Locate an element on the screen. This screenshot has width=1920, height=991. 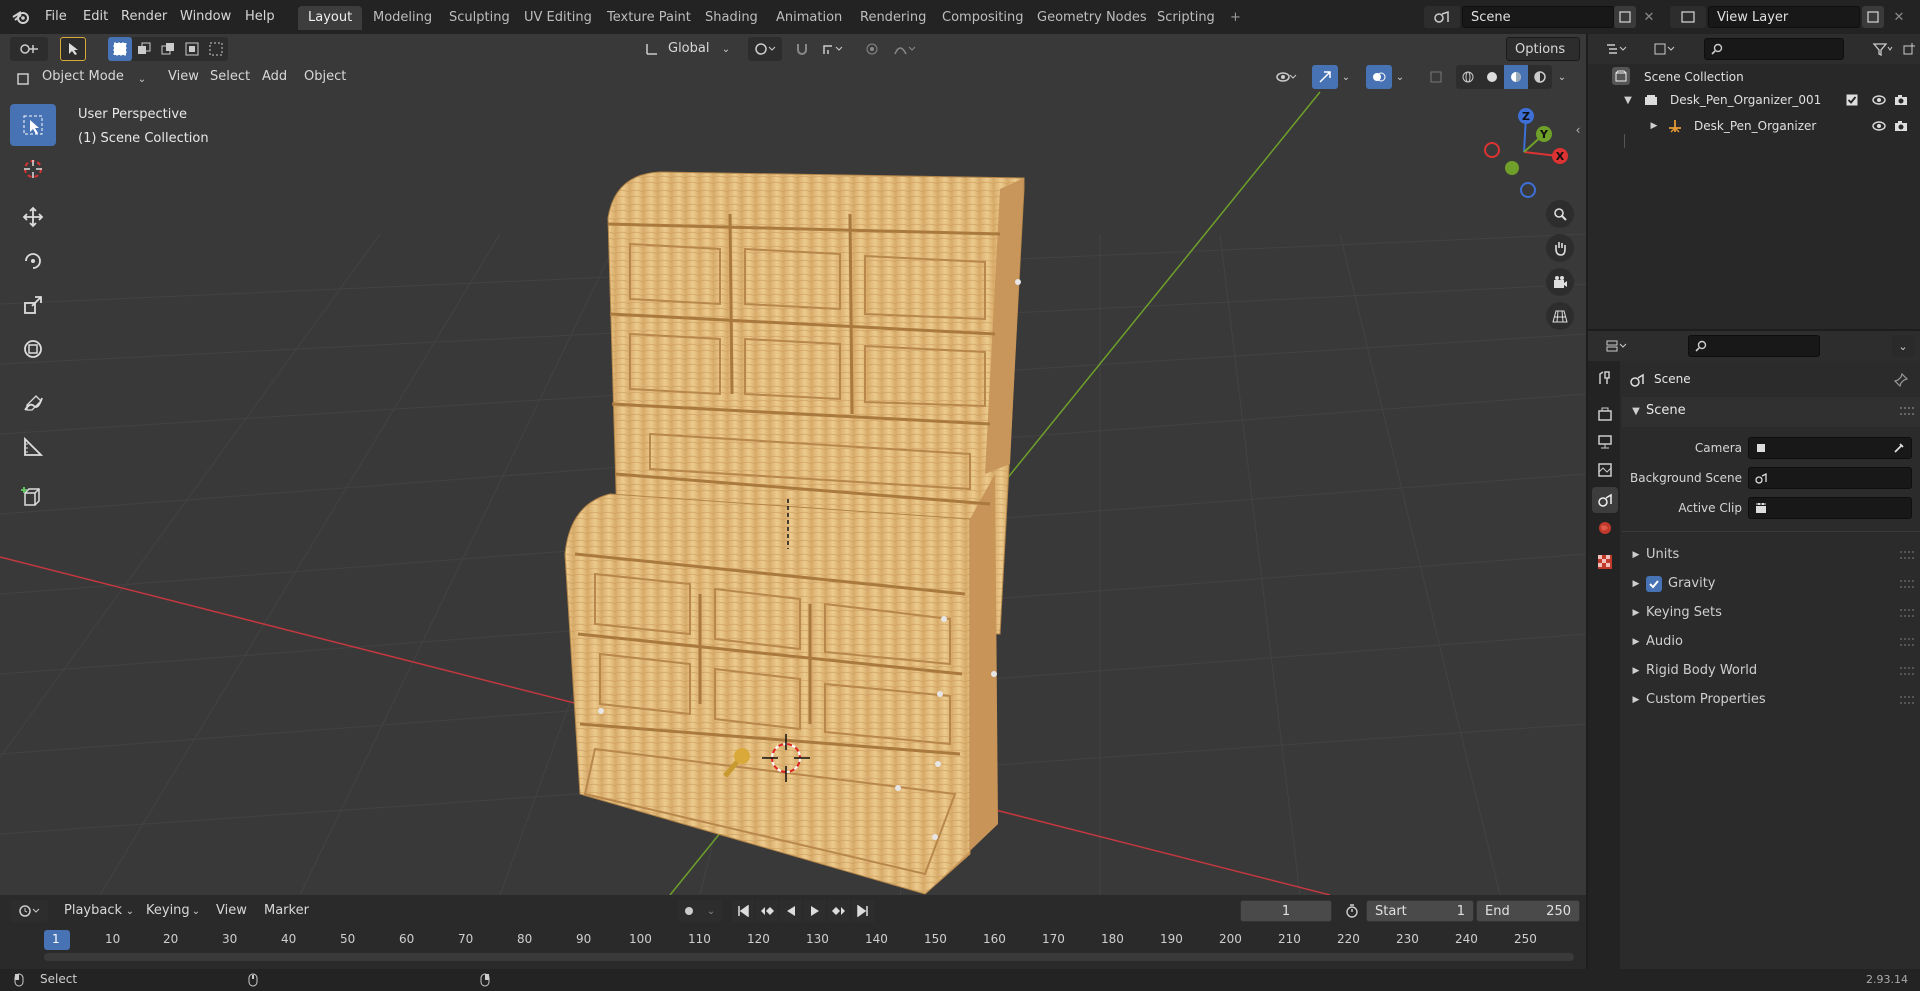
scene-collection-label: Scene Collection is located at coordinates (1694, 77).